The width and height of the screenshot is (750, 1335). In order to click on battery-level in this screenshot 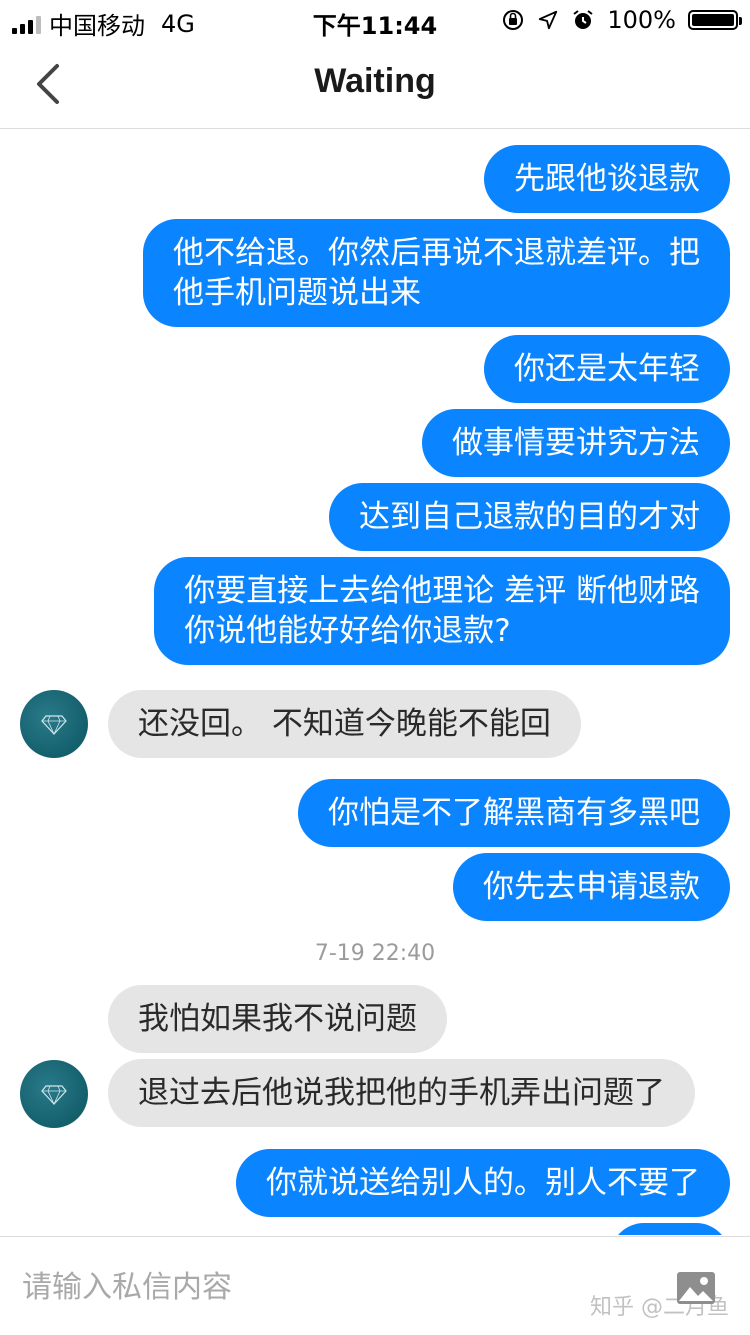, I will do `click(713, 20)`.